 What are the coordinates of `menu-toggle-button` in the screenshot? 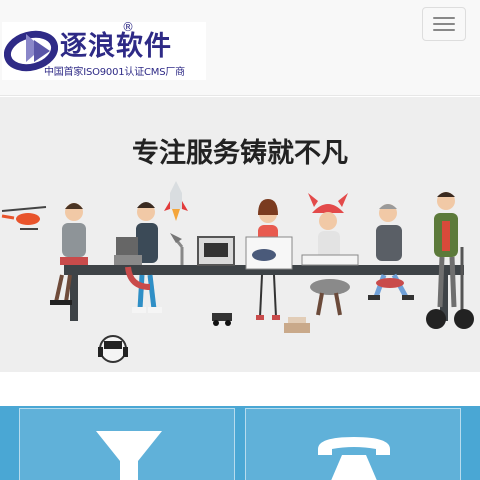 It's located at (444, 24).